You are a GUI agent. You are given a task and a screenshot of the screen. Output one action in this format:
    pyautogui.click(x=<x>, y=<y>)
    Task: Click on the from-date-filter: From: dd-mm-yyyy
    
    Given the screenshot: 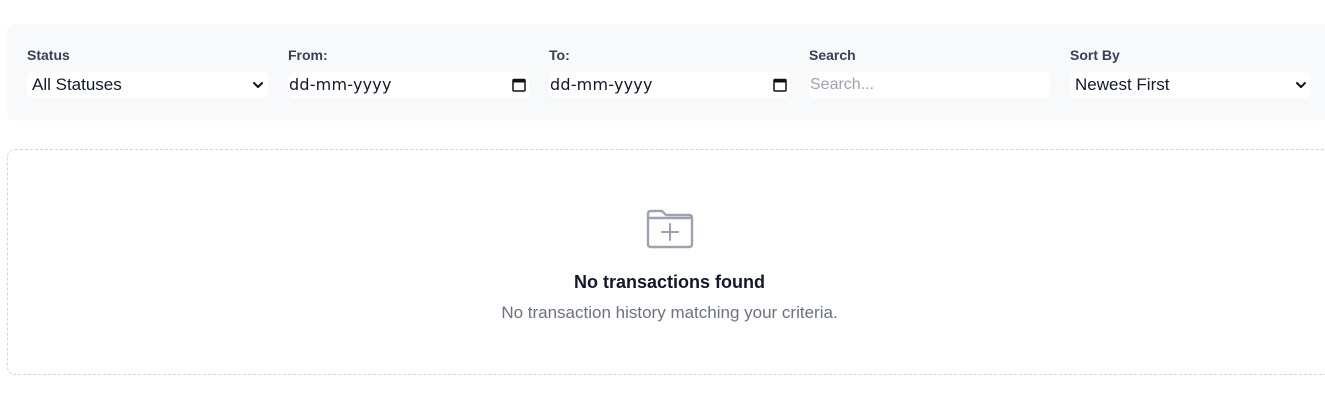 What is the action you would take?
    pyautogui.click(x=408, y=72)
    